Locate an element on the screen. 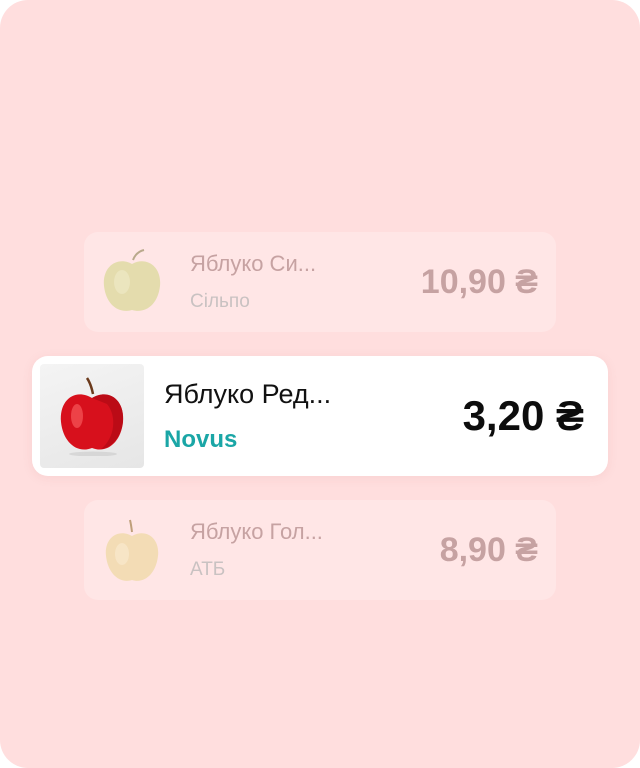 This screenshot has width=640, height=768. store-name: Сільпо is located at coordinates (220, 301).